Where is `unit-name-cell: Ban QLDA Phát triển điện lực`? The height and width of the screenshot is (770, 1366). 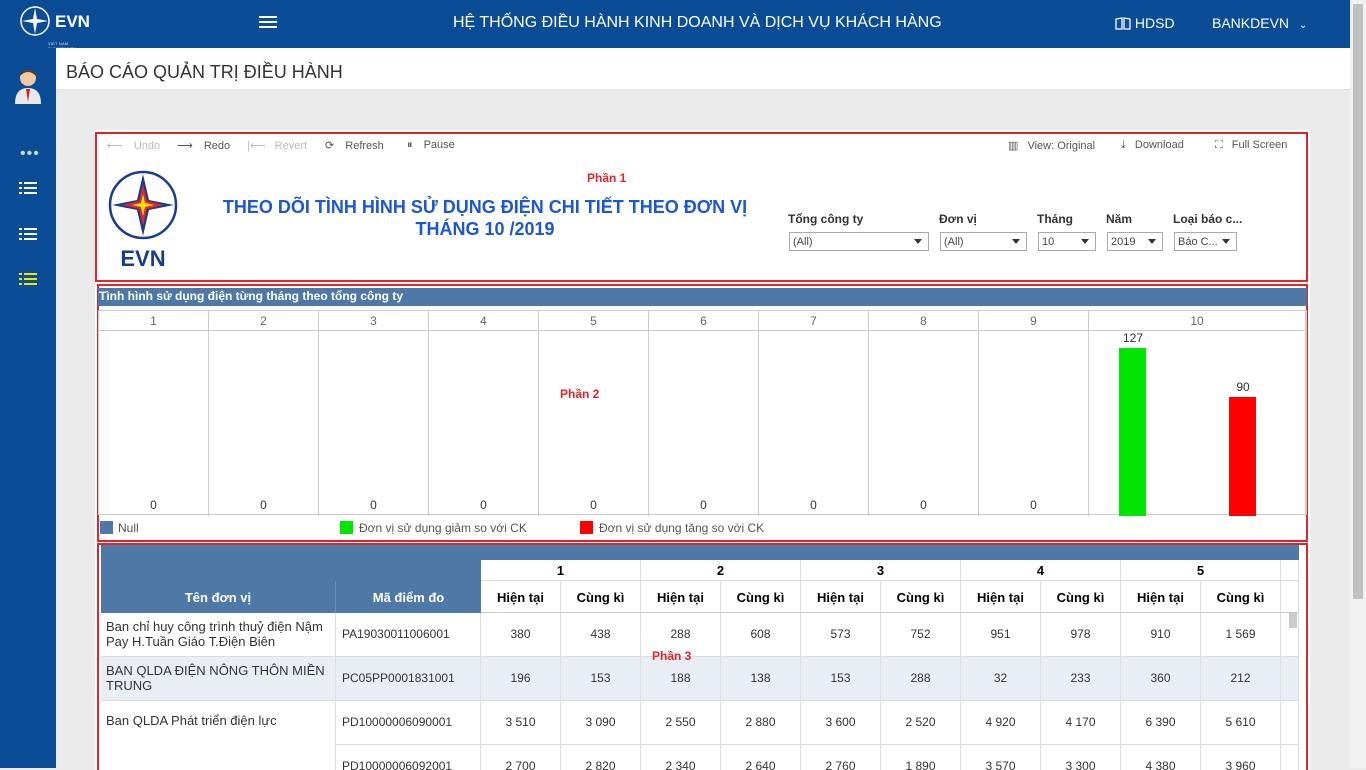 unit-name-cell: Ban QLDA Phát triển điện lực is located at coordinates (218, 735).